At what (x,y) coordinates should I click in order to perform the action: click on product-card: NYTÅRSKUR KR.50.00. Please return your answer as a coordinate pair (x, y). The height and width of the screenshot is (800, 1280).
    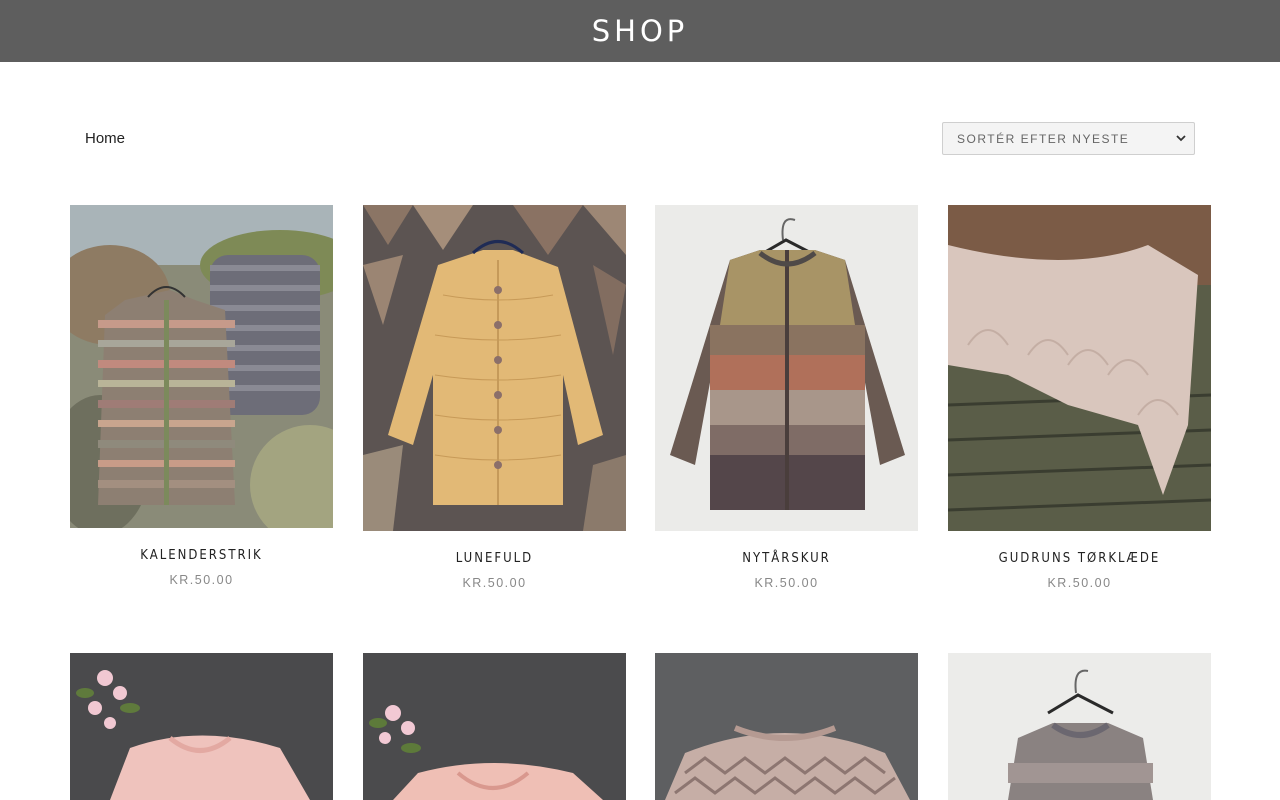
    Looking at the image, I should click on (786, 397).